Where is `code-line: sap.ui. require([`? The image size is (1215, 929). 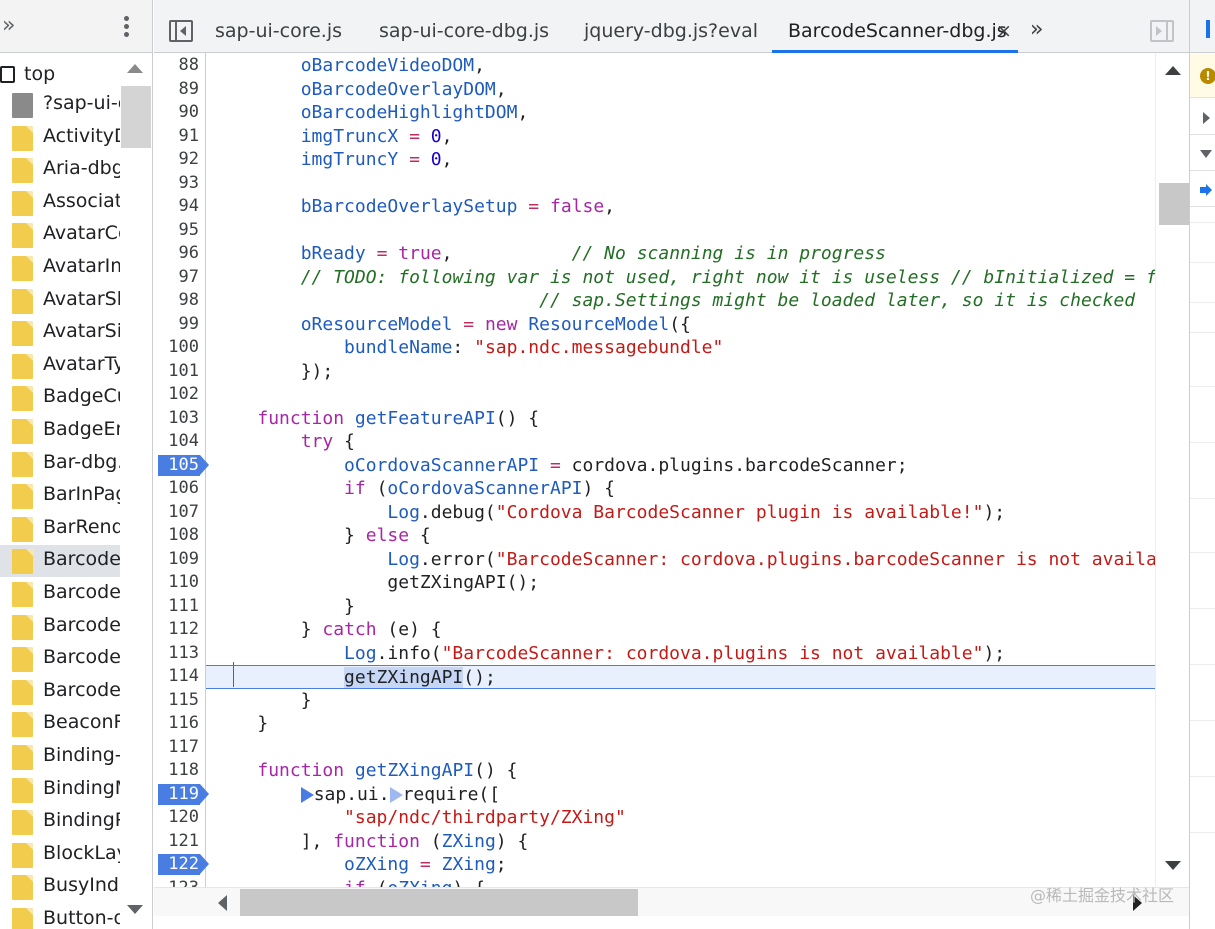
code-line: sap.ui. require([ is located at coordinates (357, 795).